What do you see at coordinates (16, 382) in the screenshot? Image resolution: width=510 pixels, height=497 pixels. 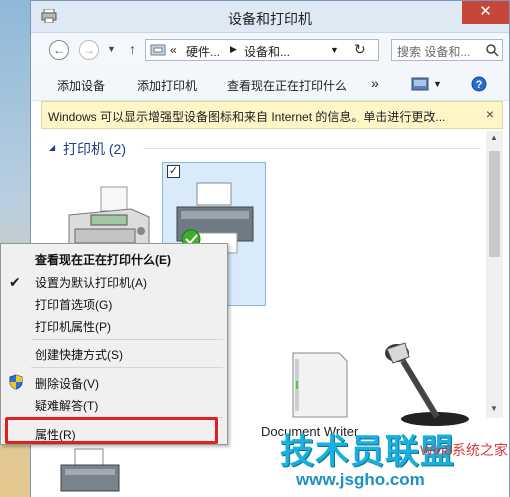 I see `uac-shield-icon` at bounding box center [16, 382].